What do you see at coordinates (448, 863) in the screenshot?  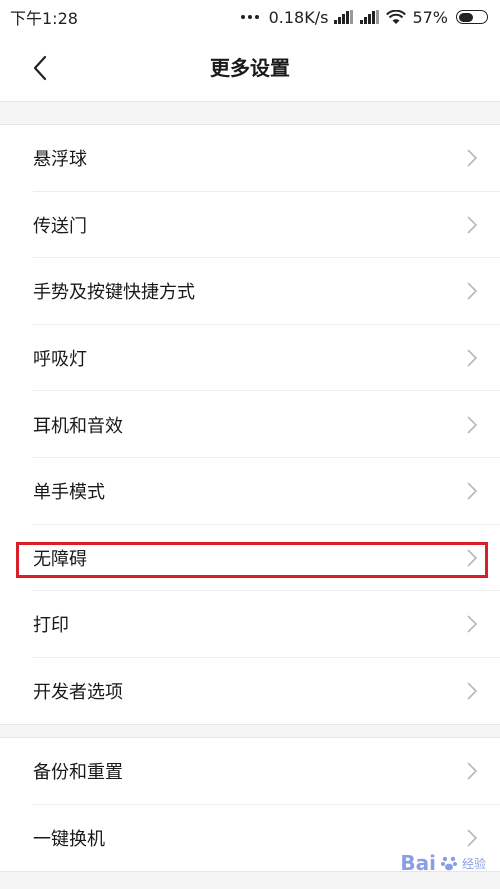 I see `paw-icon` at bounding box center [448, 863].